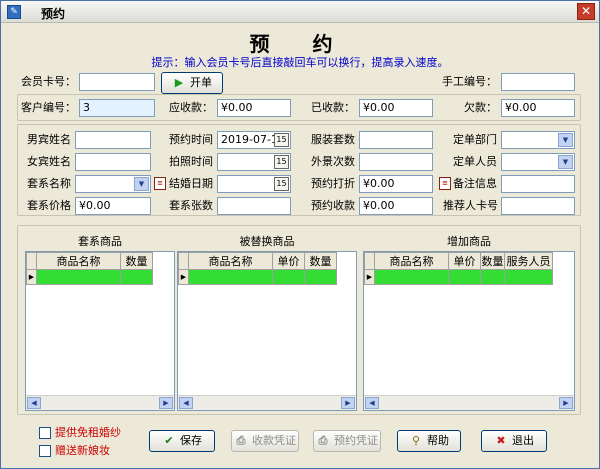  Describe the element at coordinates (396, 162) in the screenshot. I see `outdoor-count-input` at that location.